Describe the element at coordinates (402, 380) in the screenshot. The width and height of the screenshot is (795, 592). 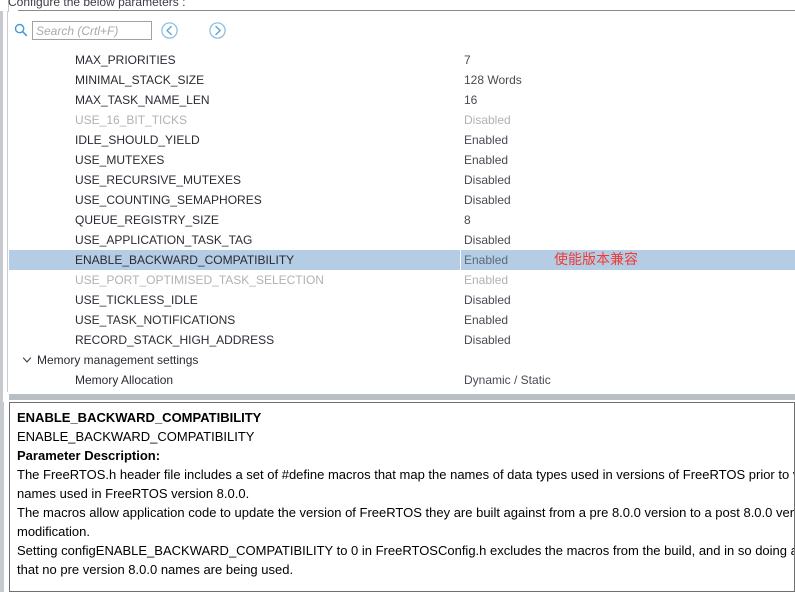
I see `table-row: Memory Allocation Dynamic / Static` at that location.